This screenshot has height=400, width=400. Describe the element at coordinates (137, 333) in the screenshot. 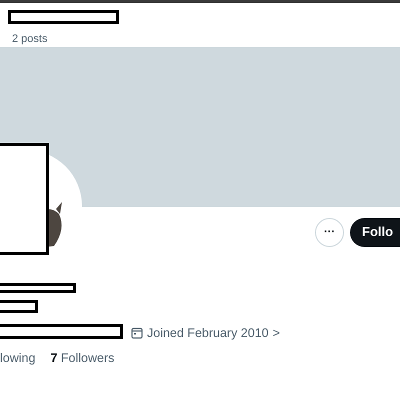

I see `calendar-icon` at that location.